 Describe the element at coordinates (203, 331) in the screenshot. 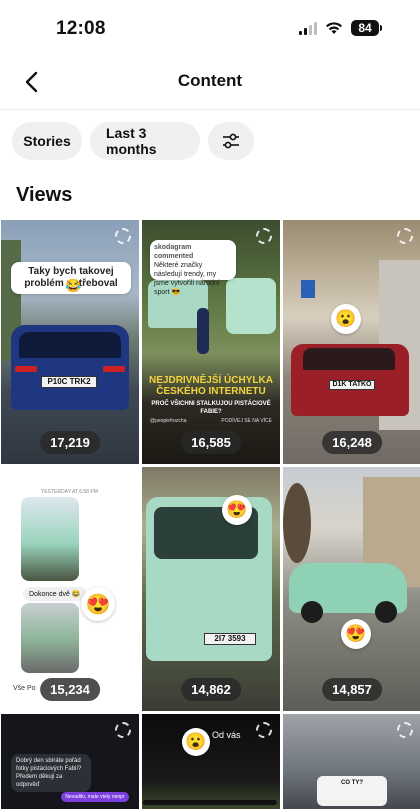

I see `person-image` at that location.